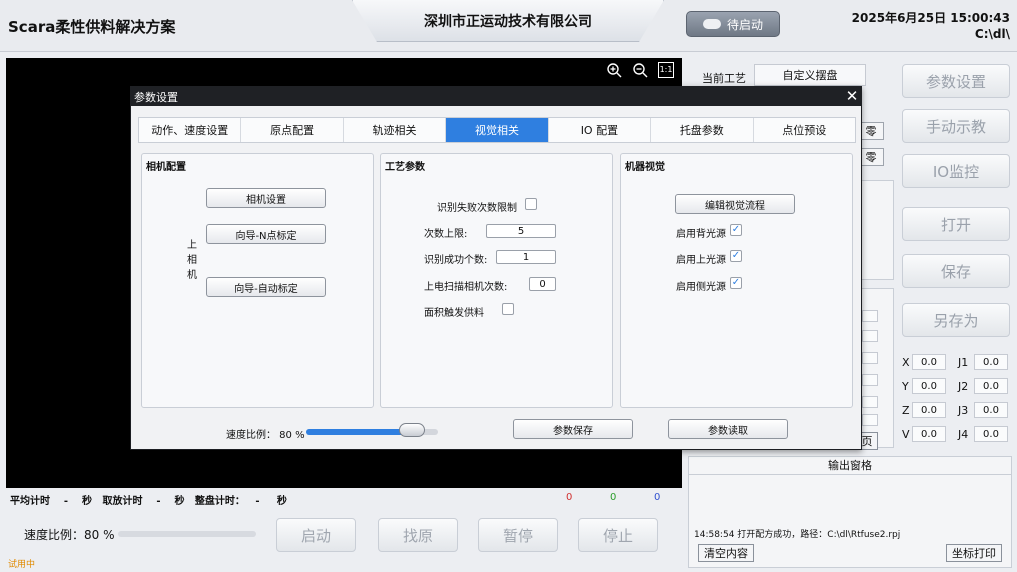  I want to click on coord-label-j4: J4, so click(963, 434).